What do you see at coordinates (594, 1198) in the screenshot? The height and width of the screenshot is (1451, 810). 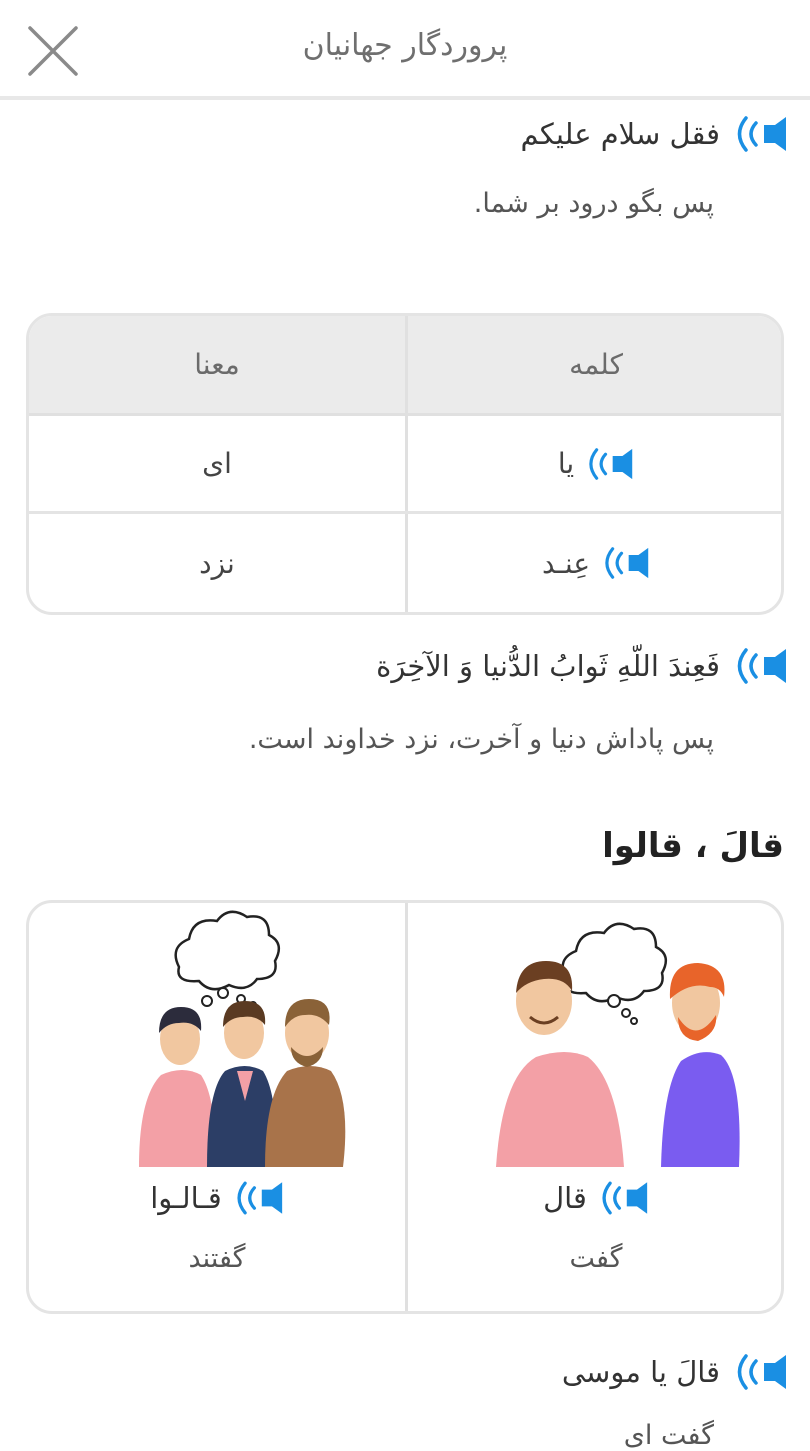 I see `picture-word-row: قال` at bounding box center [594, 1198].